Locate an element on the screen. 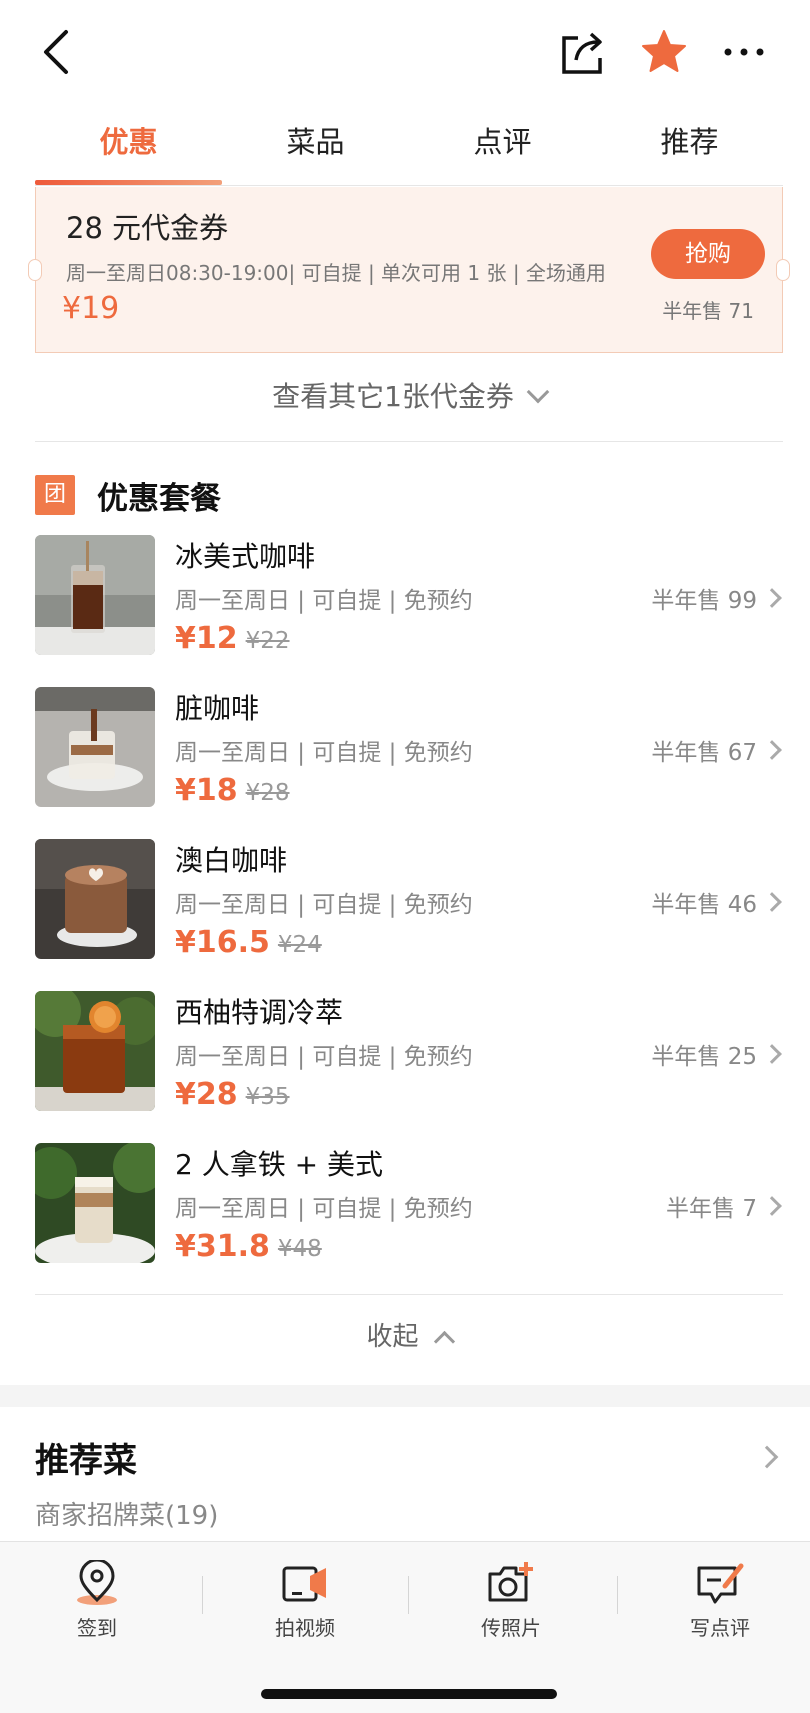 The image size is (810, 1713). more-dots-icon is located at coordinates (744, 52).